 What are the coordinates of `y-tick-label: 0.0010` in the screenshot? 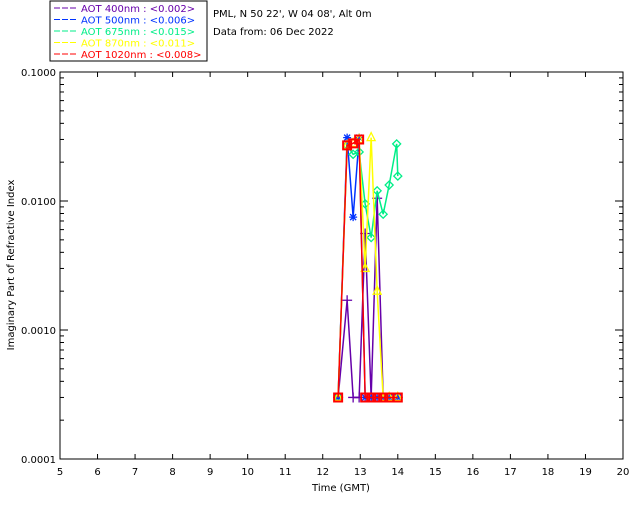 It's located at (38, 331).